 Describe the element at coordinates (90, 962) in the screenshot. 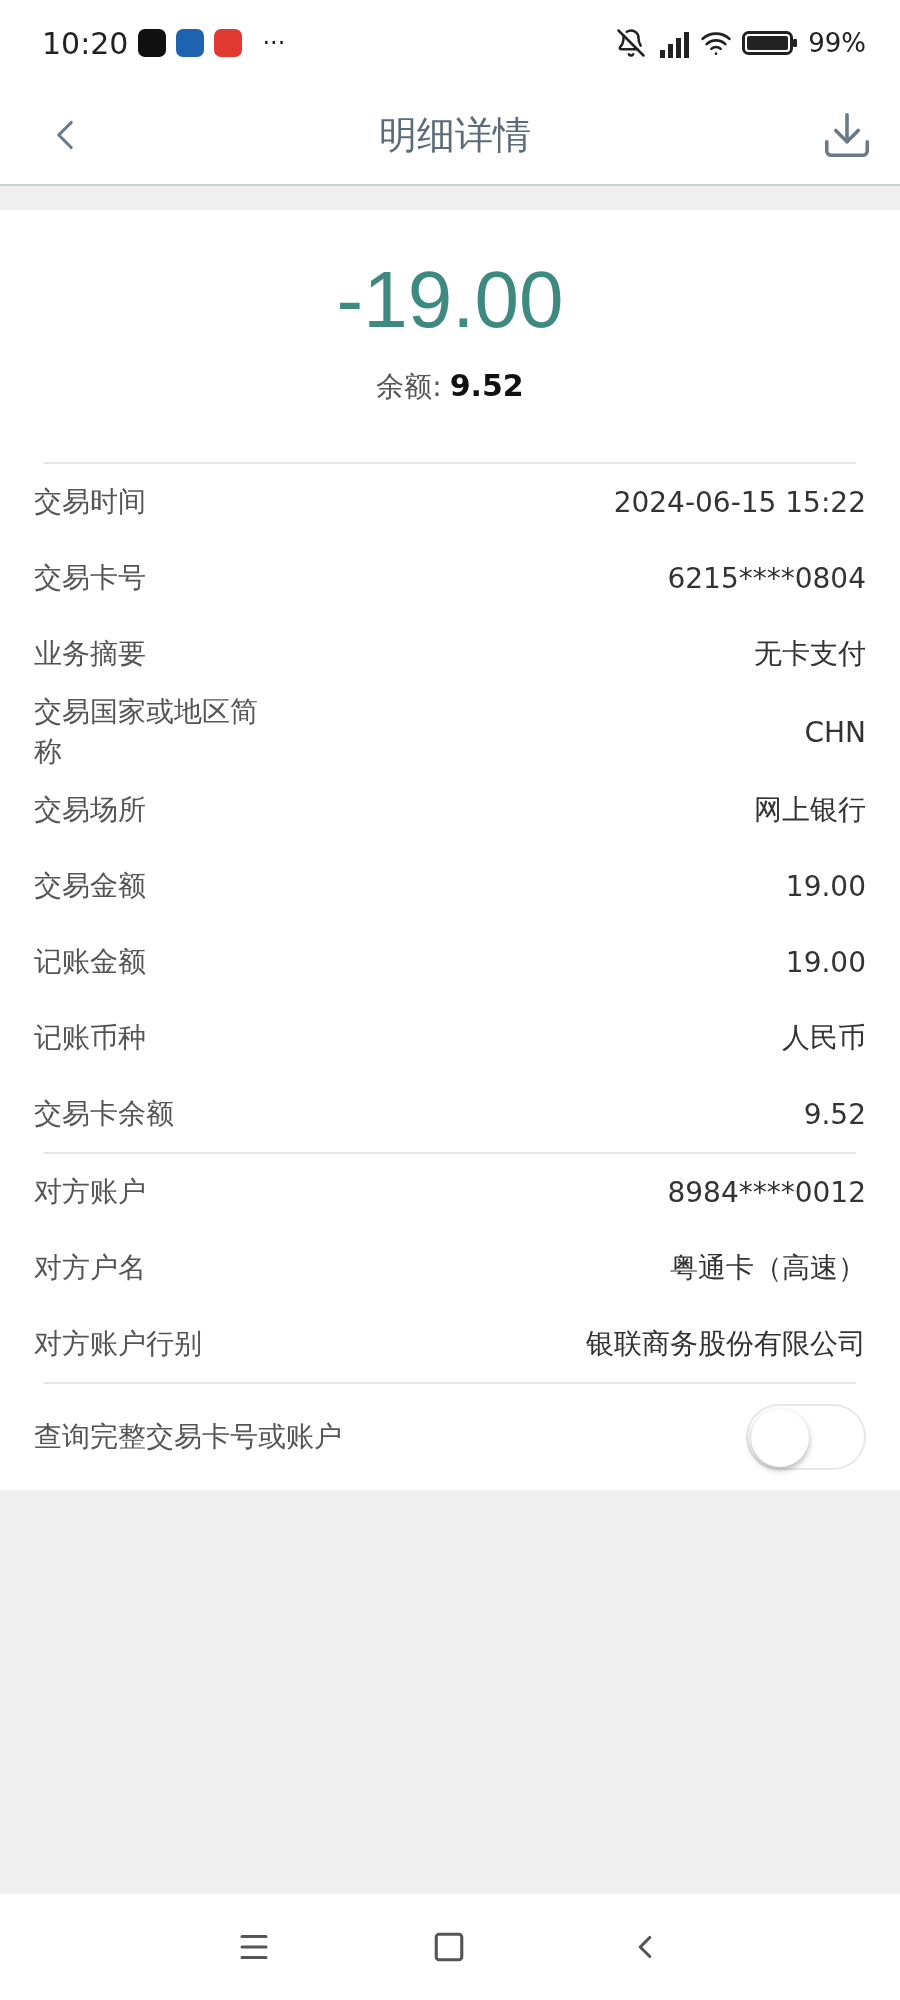

I see `field-label: 记账金额` at that location.